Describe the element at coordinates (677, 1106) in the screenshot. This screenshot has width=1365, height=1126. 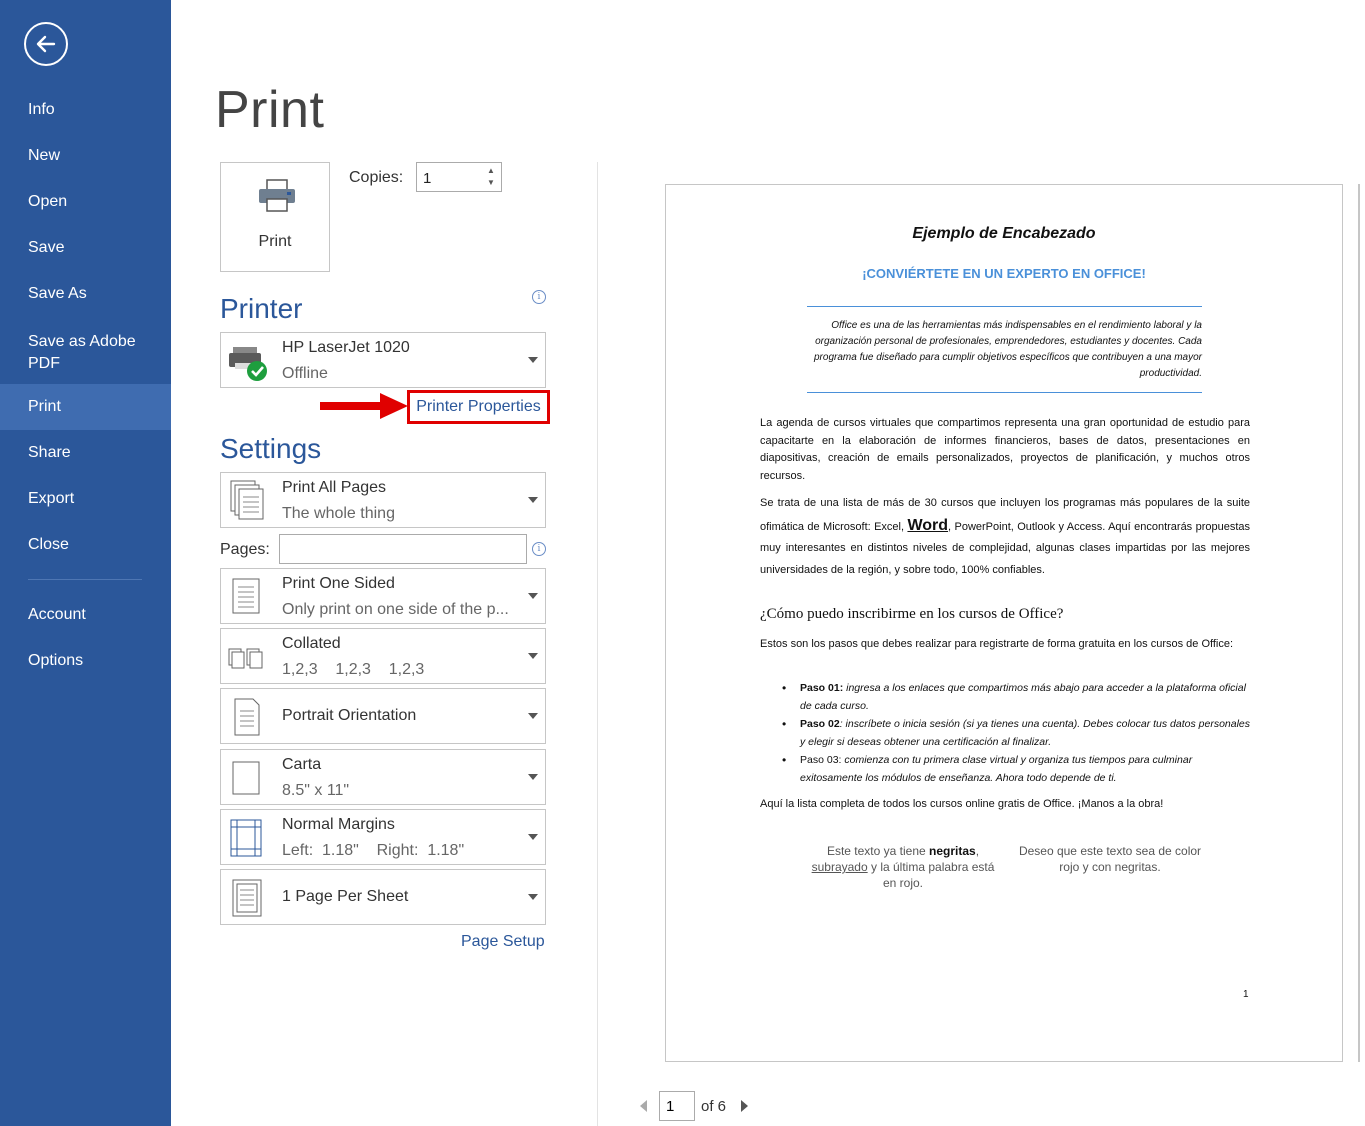
I see `page-number-input` at that location.